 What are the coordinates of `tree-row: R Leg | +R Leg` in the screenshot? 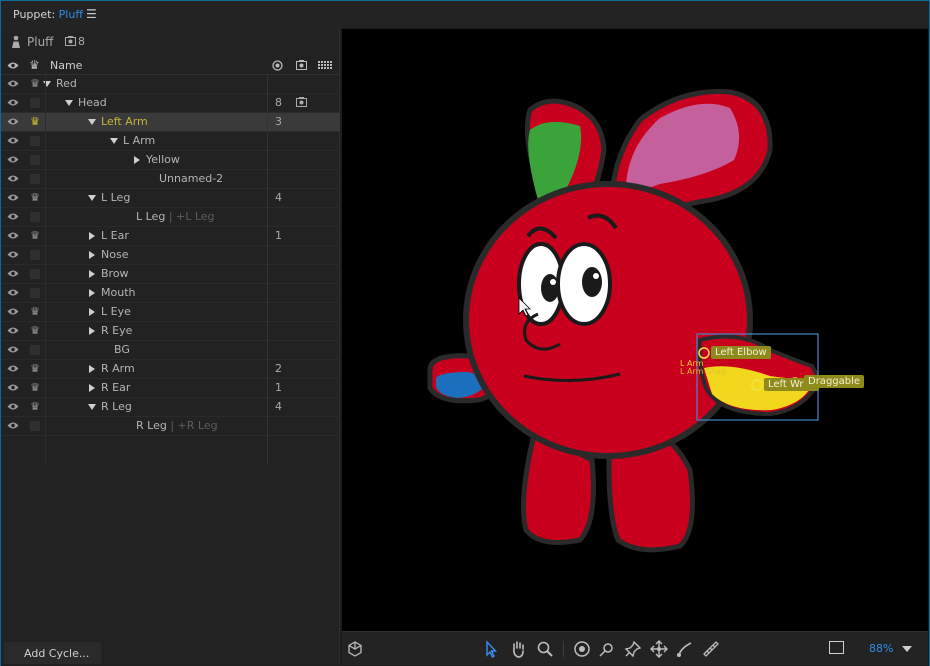 It's located at (170, 426).